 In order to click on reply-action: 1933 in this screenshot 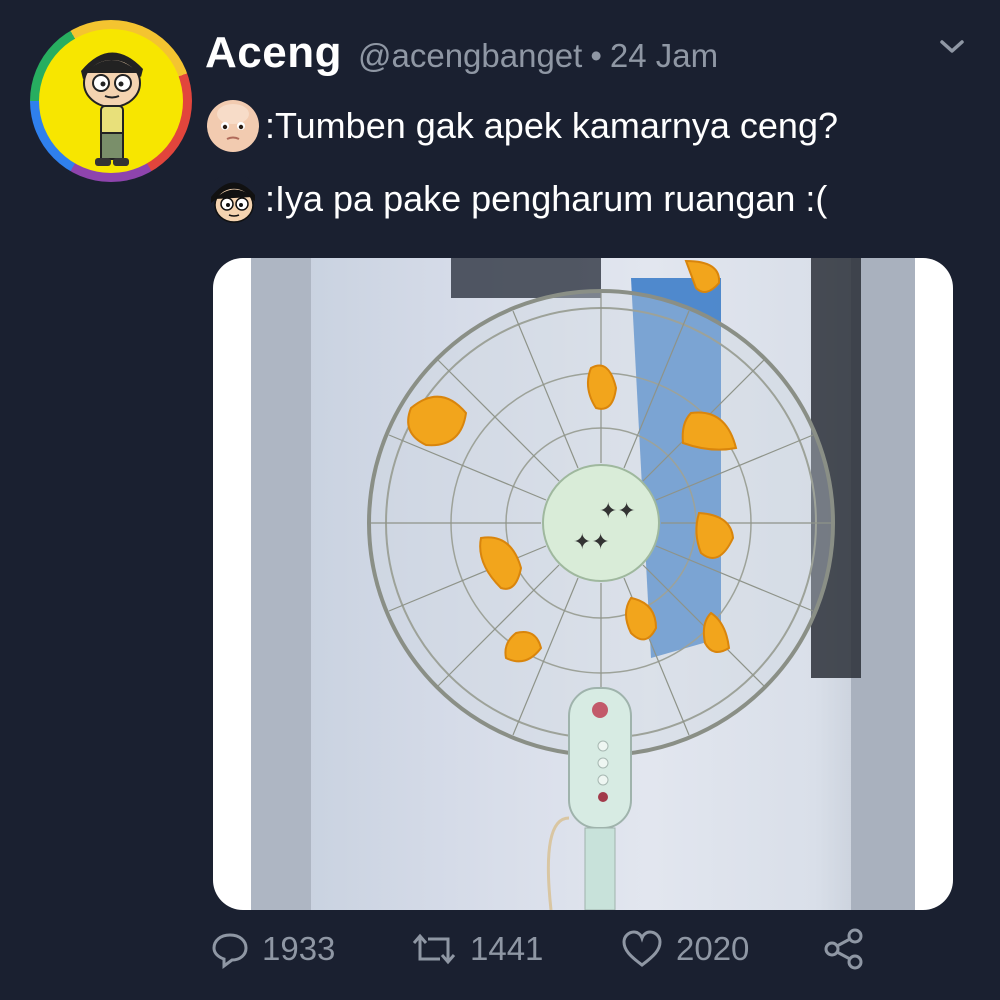, I will do `click(272, 949)`.